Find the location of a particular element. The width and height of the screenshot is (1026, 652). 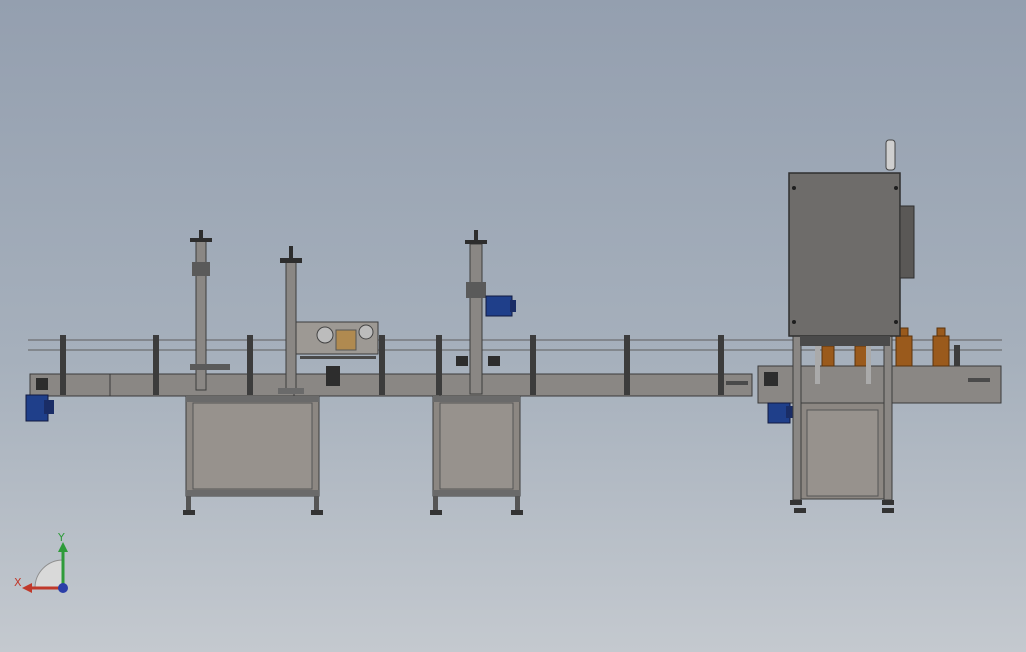

capper-motor is located at coordinates (500, 306).